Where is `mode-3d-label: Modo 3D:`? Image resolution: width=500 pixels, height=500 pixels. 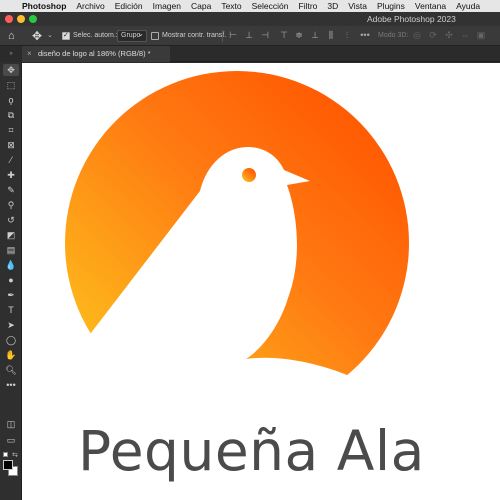
mode-3d-label: Modo 3D: is located at coordinates (393, 35).